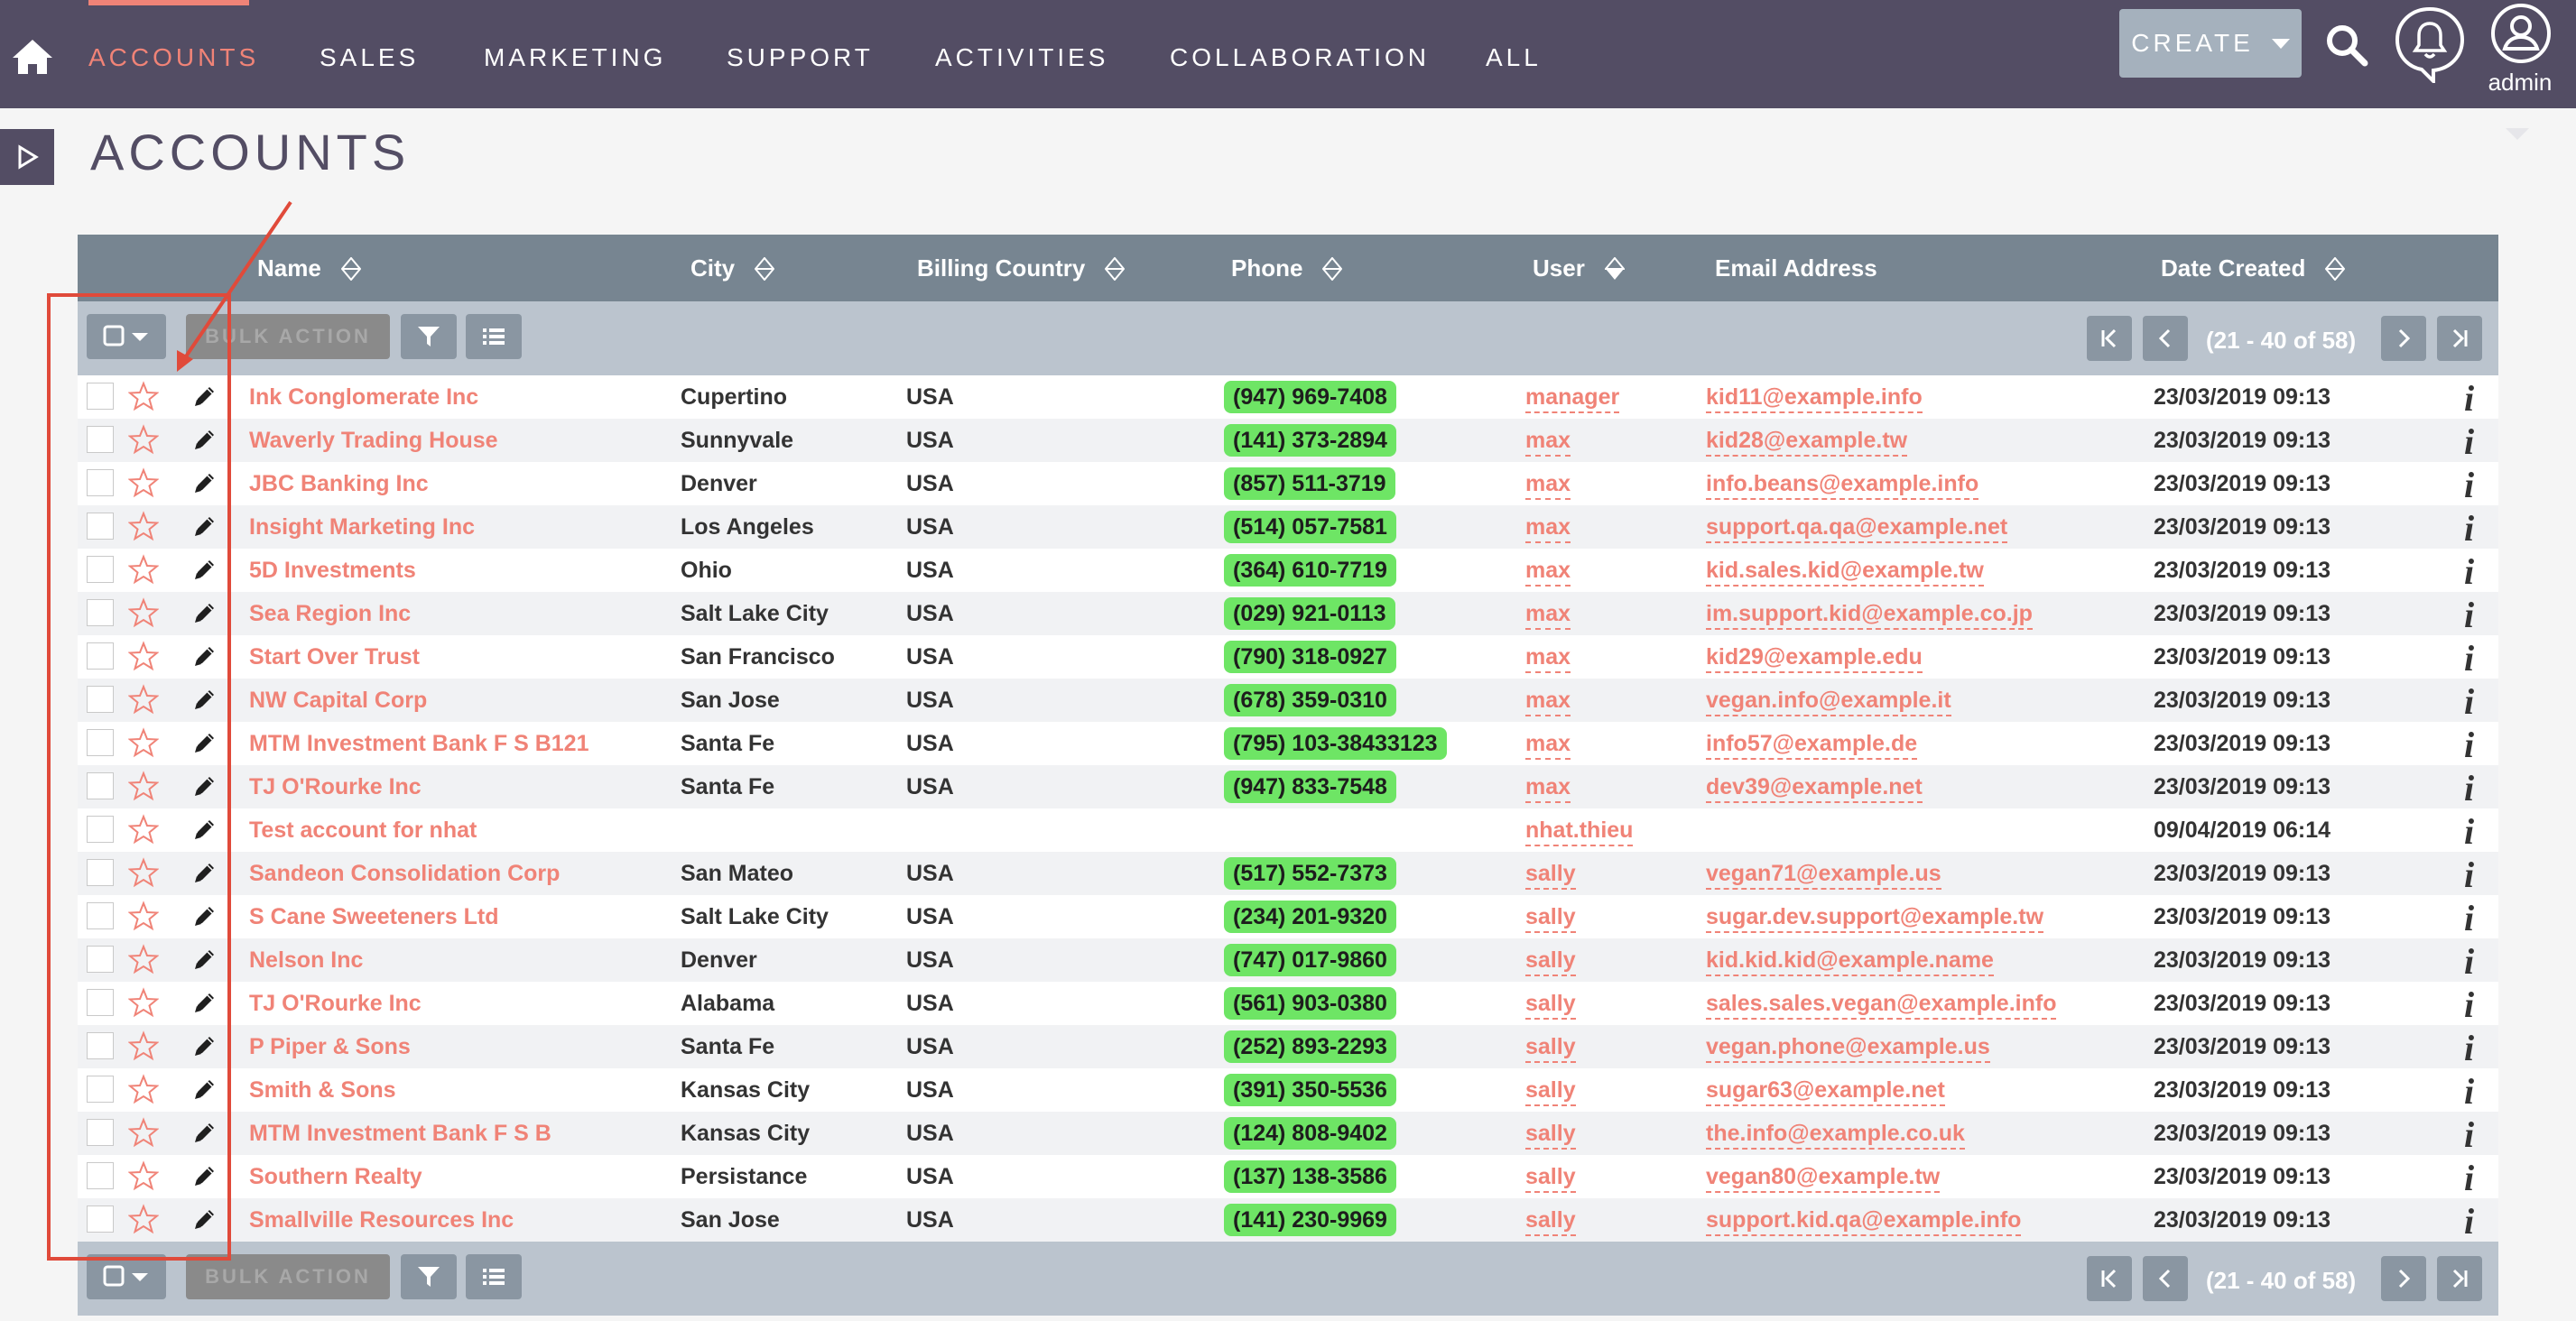 The image size is (2576, 1321). I want to click on email-link: kid.kid.kid@example.name, so click(1850, 957).